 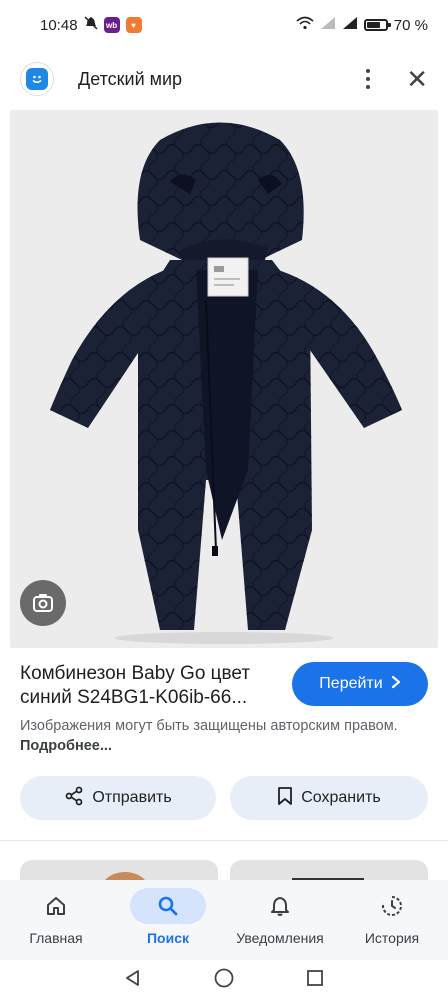 I want to click on save-button: Сохранить, so click(x=329, y=798).